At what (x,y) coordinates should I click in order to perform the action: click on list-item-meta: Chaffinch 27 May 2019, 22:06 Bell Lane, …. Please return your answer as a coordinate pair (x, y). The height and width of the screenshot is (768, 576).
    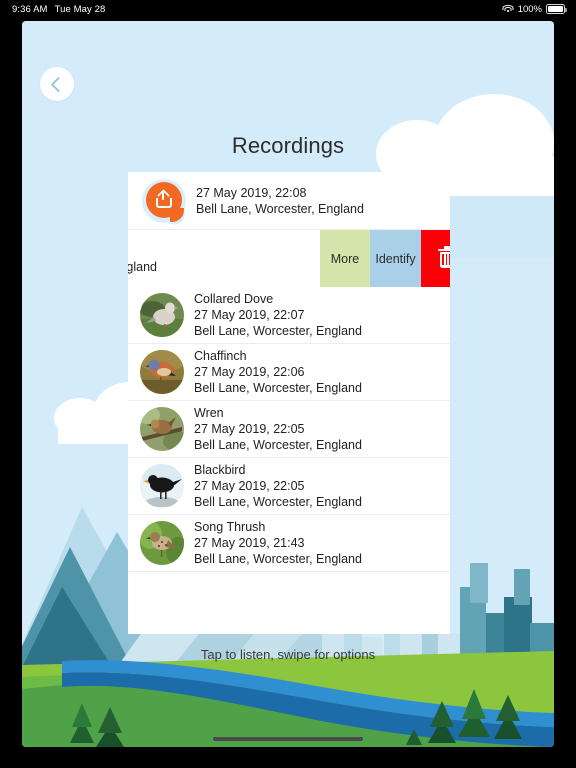
    Looking at the image, I should click on (278, 372).